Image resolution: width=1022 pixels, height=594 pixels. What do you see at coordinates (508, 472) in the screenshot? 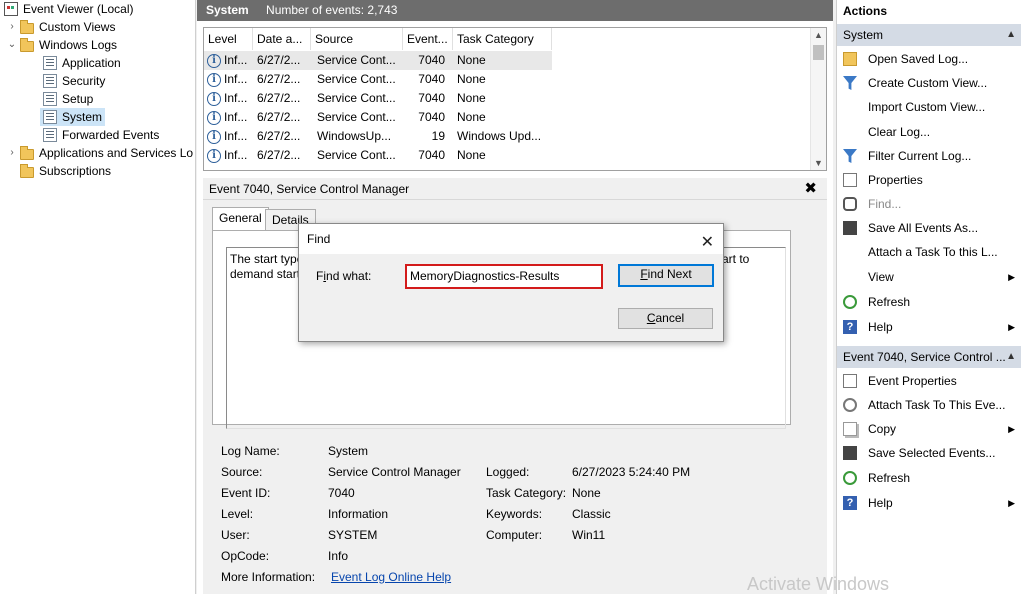
I see `prop-logged-label: Logged:` at bounding box center [508, 472].